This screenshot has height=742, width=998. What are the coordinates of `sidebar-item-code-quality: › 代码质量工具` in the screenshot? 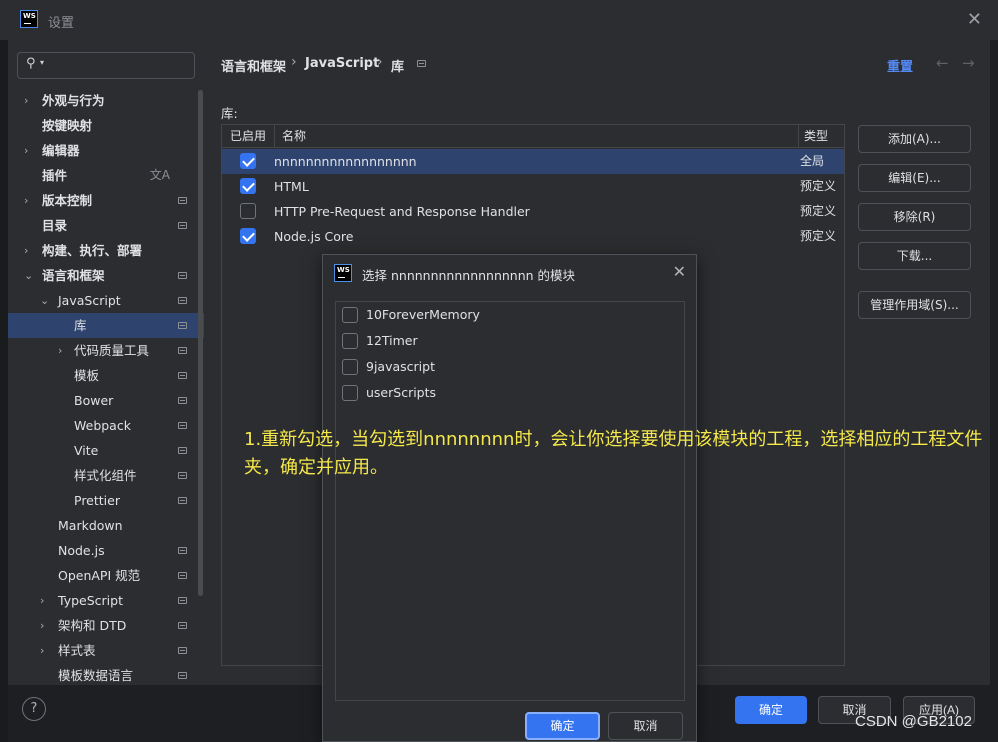 It's located at (106, 350).